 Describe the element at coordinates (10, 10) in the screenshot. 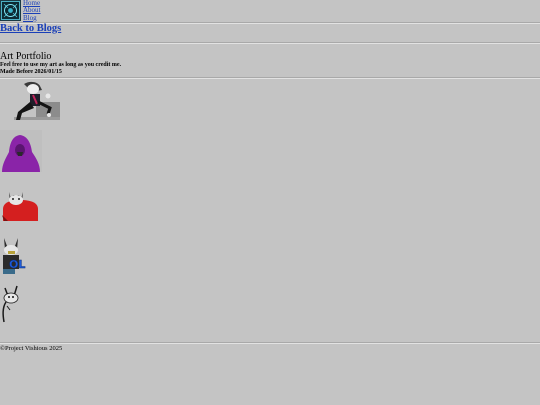

I see `site-logo-icon` at that location.